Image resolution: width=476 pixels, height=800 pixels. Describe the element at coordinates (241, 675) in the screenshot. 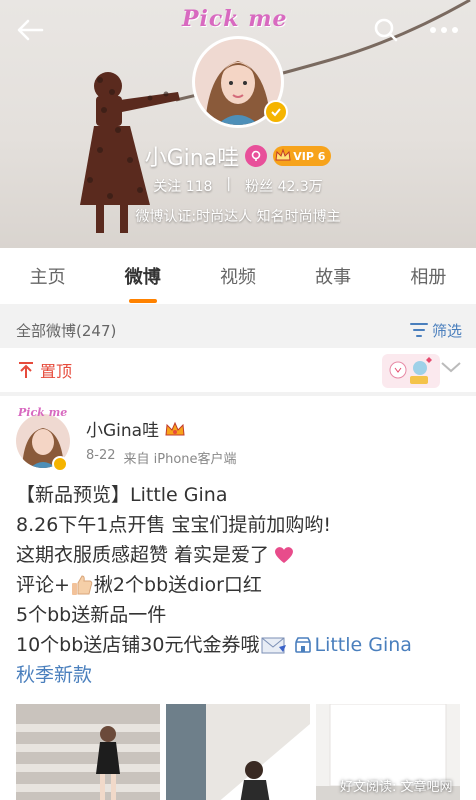

I see `post-line: 秋季新款` at that location.